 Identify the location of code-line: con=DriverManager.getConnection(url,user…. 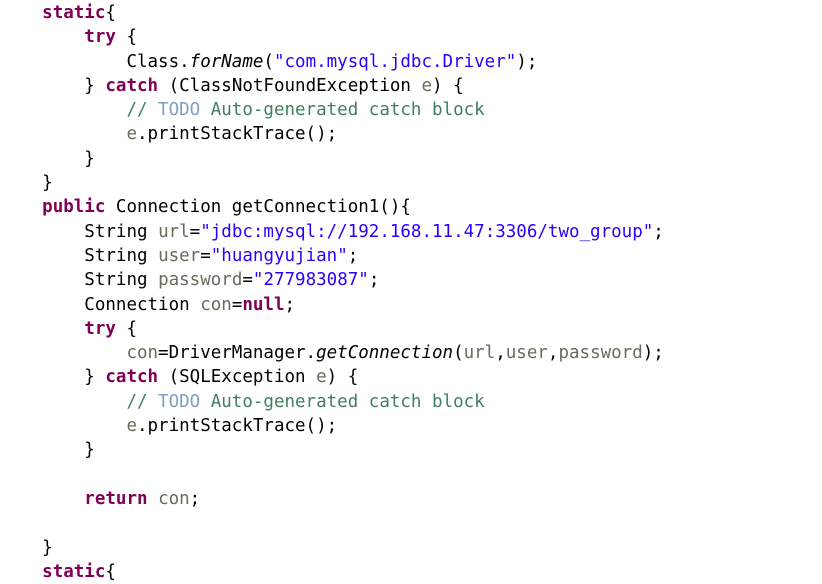
(411, 353).